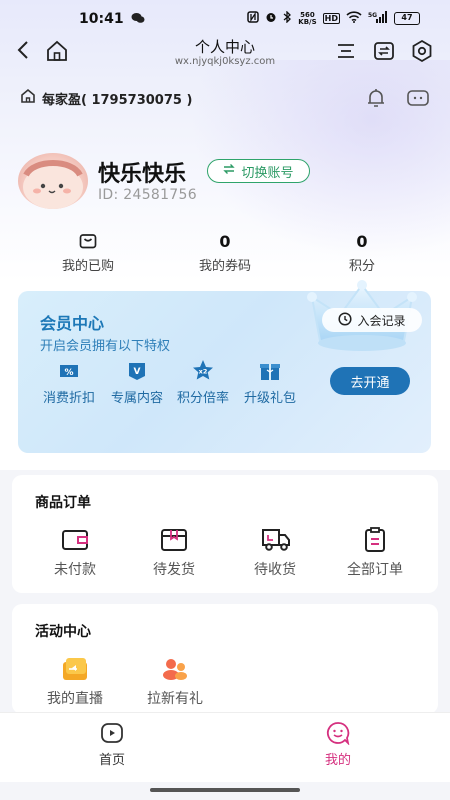 This screenshot has width=450, height=800. Describe the element at coordinates (229, 171) in the screenshot. I see `switch-arrows-icon` at that location.